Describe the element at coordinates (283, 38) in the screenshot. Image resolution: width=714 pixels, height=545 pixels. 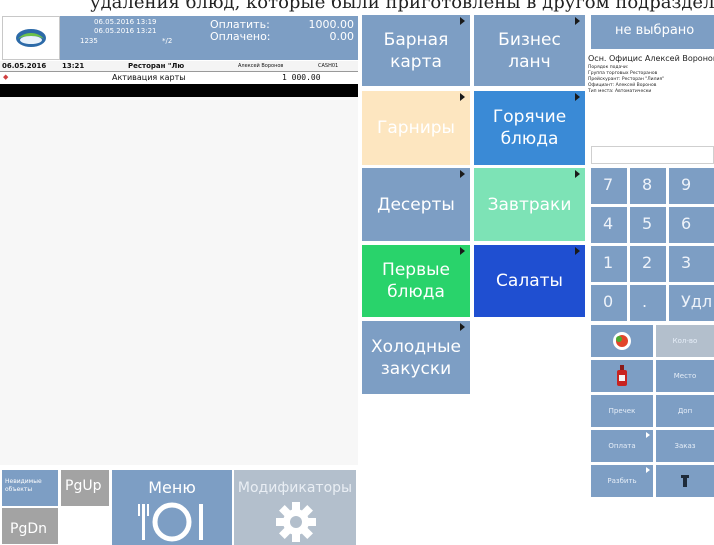
I see `payment-summary: Оплатить: 1000.00 Оплачено: 0.00` at that location.